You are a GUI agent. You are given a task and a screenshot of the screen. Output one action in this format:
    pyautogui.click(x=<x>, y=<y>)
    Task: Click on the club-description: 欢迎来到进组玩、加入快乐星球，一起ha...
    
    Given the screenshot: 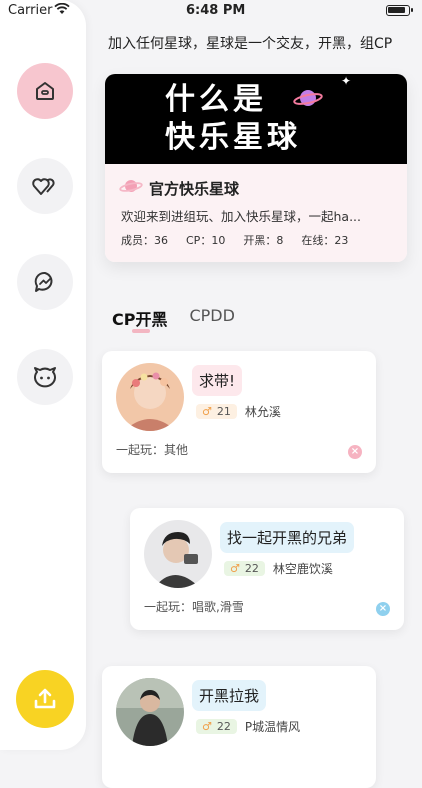 What is the action you would take?
    pyautogui.click(x=241, y=216)
    